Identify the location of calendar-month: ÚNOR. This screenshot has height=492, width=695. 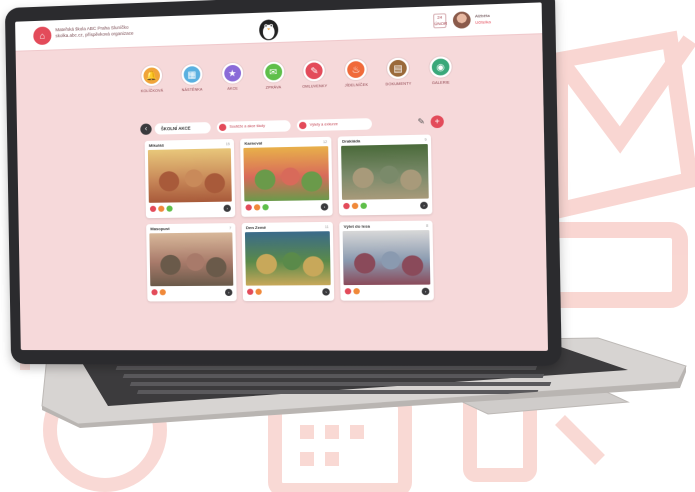
(441, 23).